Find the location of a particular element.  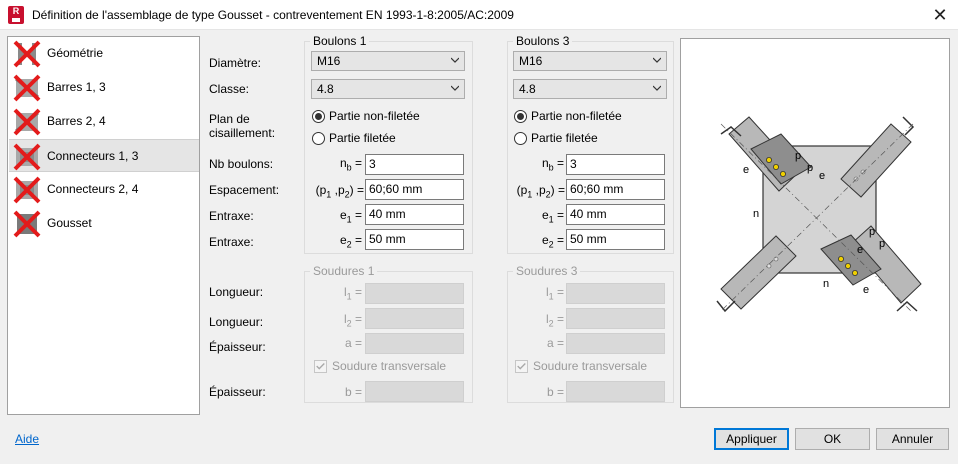

cancel-button: Annuler is located at coordinates (912, 439).